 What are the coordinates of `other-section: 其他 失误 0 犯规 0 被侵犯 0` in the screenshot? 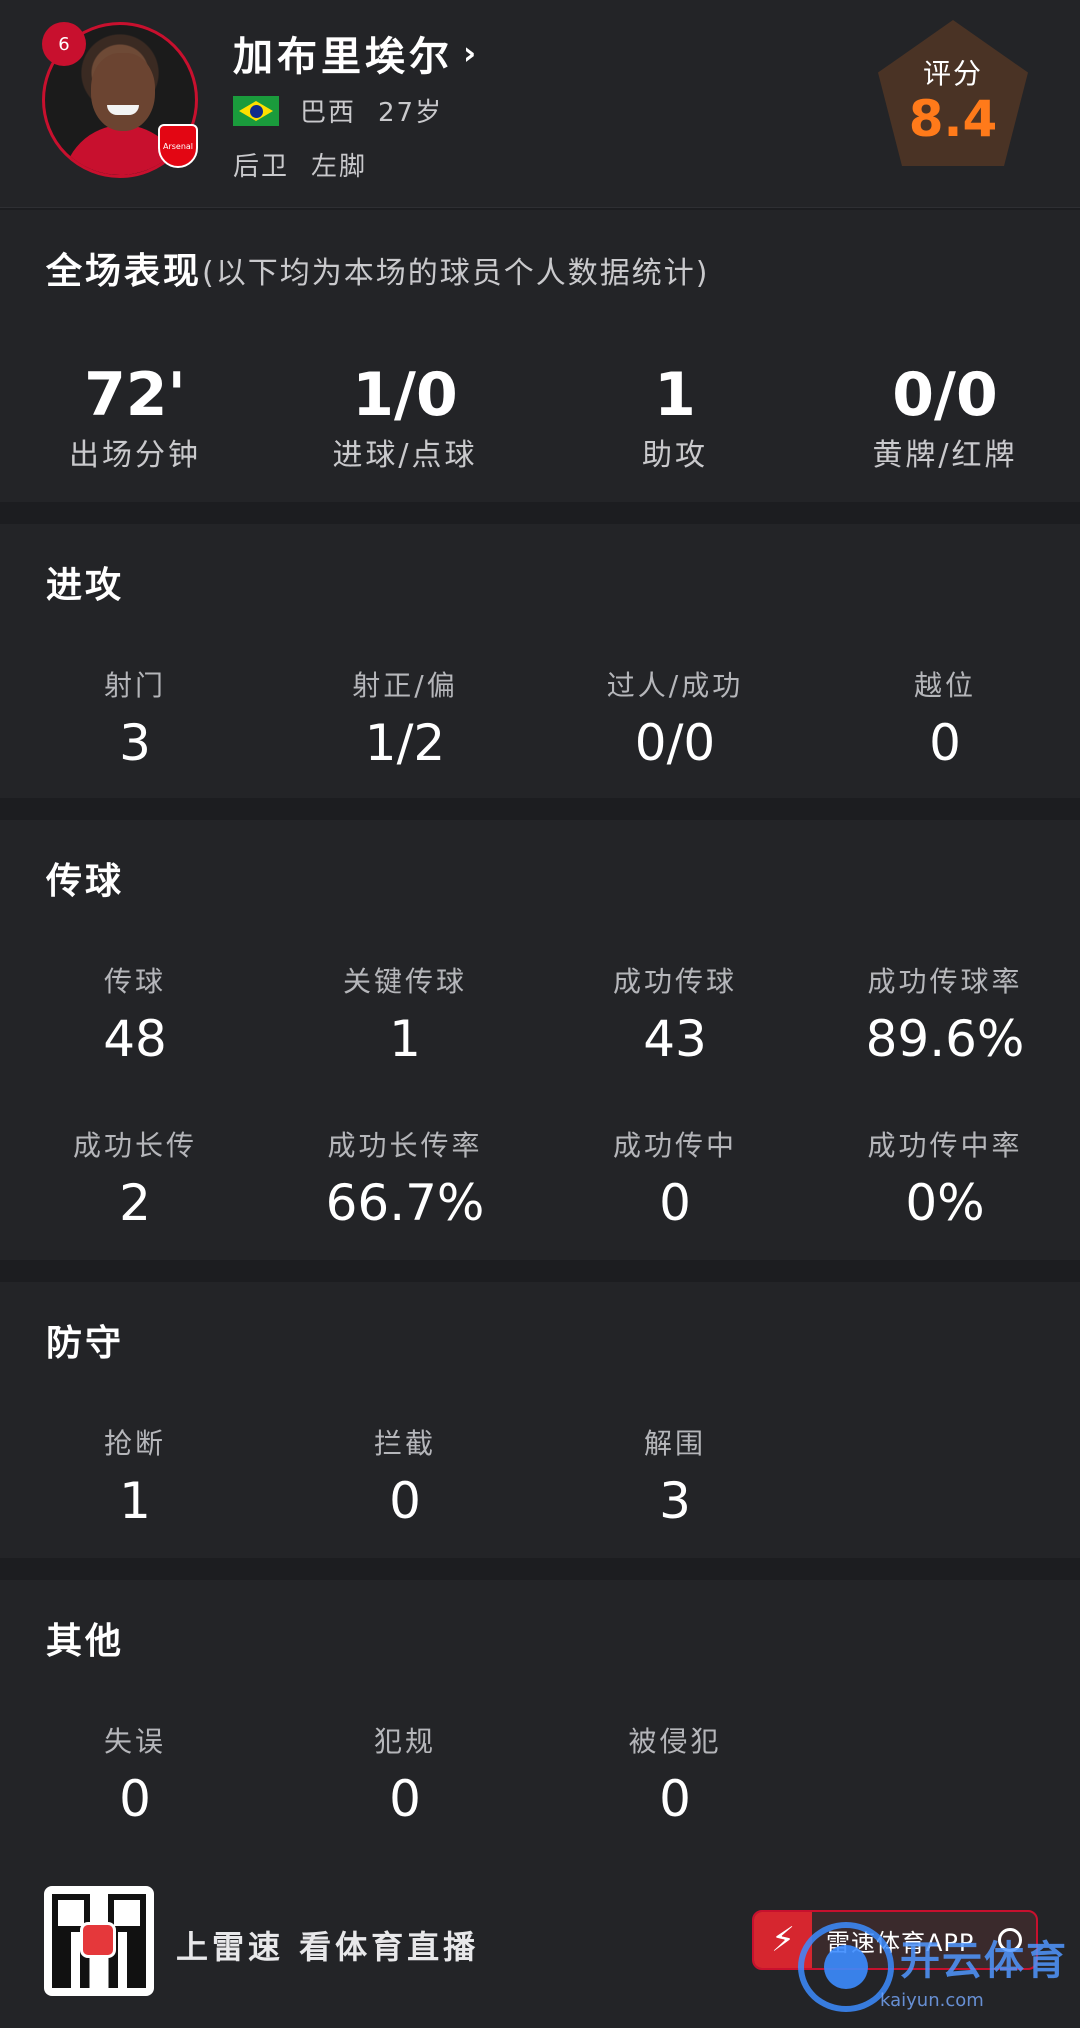 It's located at (540, 1726).